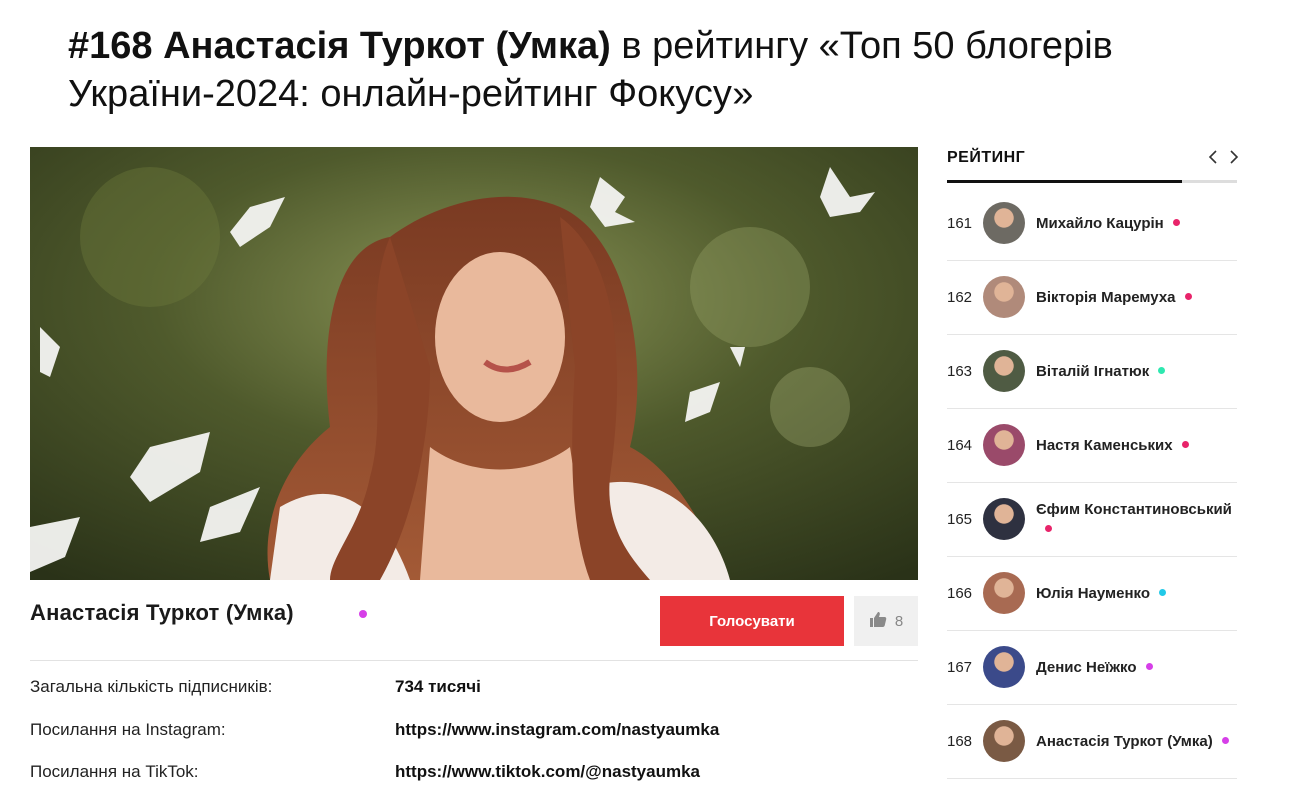 The height and width of the screenshot is (796, 1309). I want to click on rating-list-item: 165 Єфим Константиновський, so click(1092, 520).